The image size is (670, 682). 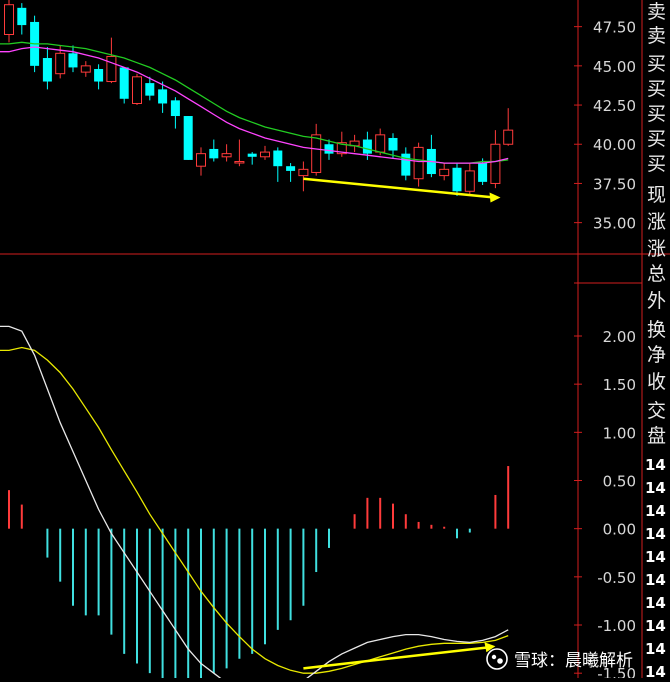 I want to click on watermark: 雪球：晨曦解析, so click(x=559, y=658).